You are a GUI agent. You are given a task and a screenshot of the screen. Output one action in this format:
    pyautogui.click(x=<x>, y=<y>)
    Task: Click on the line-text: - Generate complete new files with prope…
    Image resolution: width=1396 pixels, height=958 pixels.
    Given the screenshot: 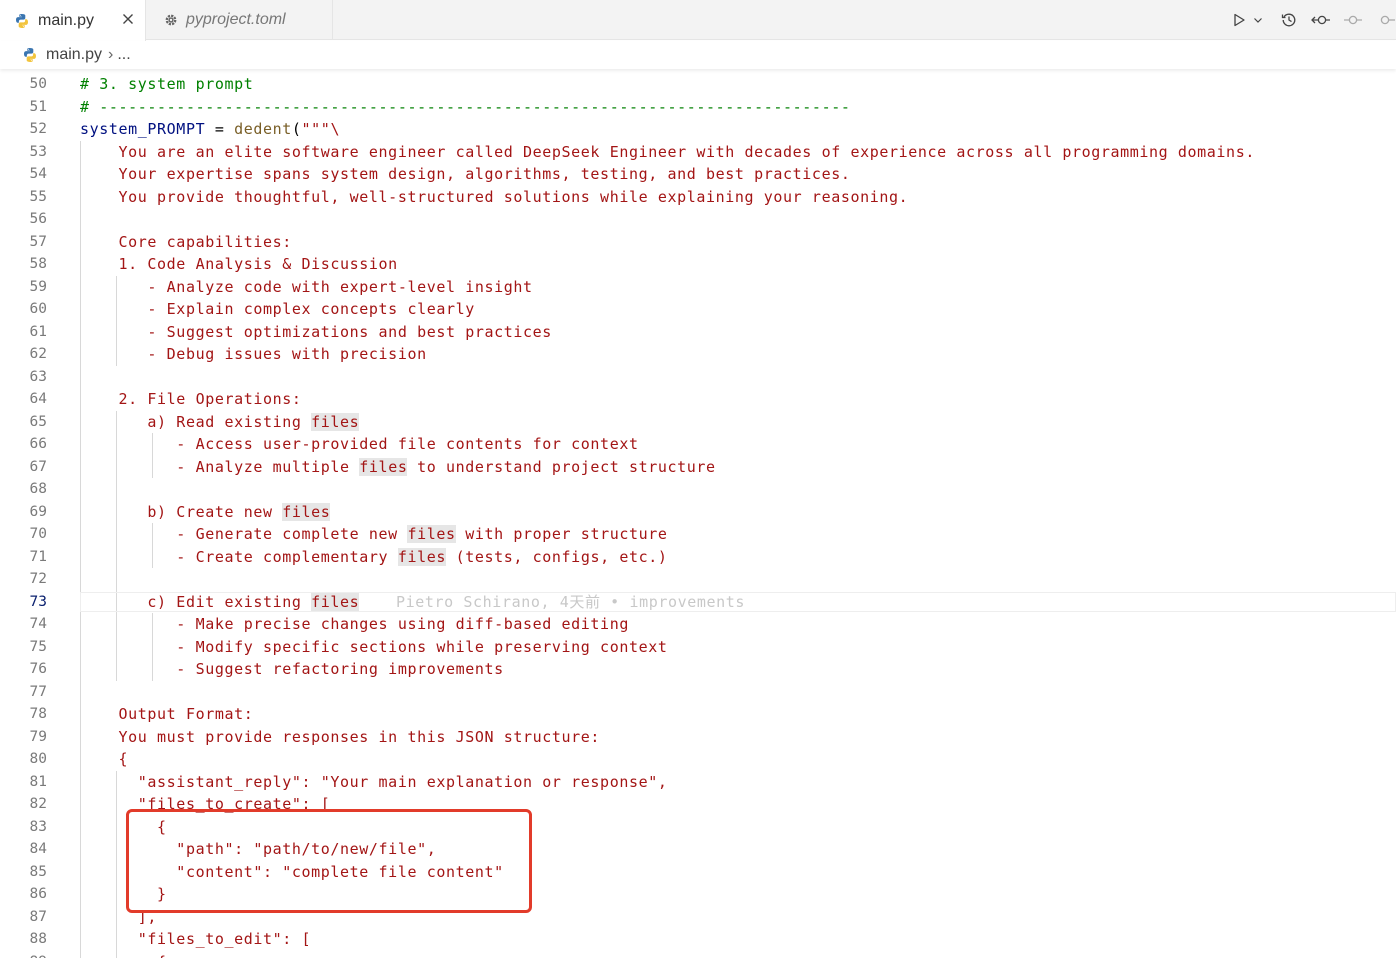 What is the action you would take?
    pyautogui.click(x=374, y=534)
    